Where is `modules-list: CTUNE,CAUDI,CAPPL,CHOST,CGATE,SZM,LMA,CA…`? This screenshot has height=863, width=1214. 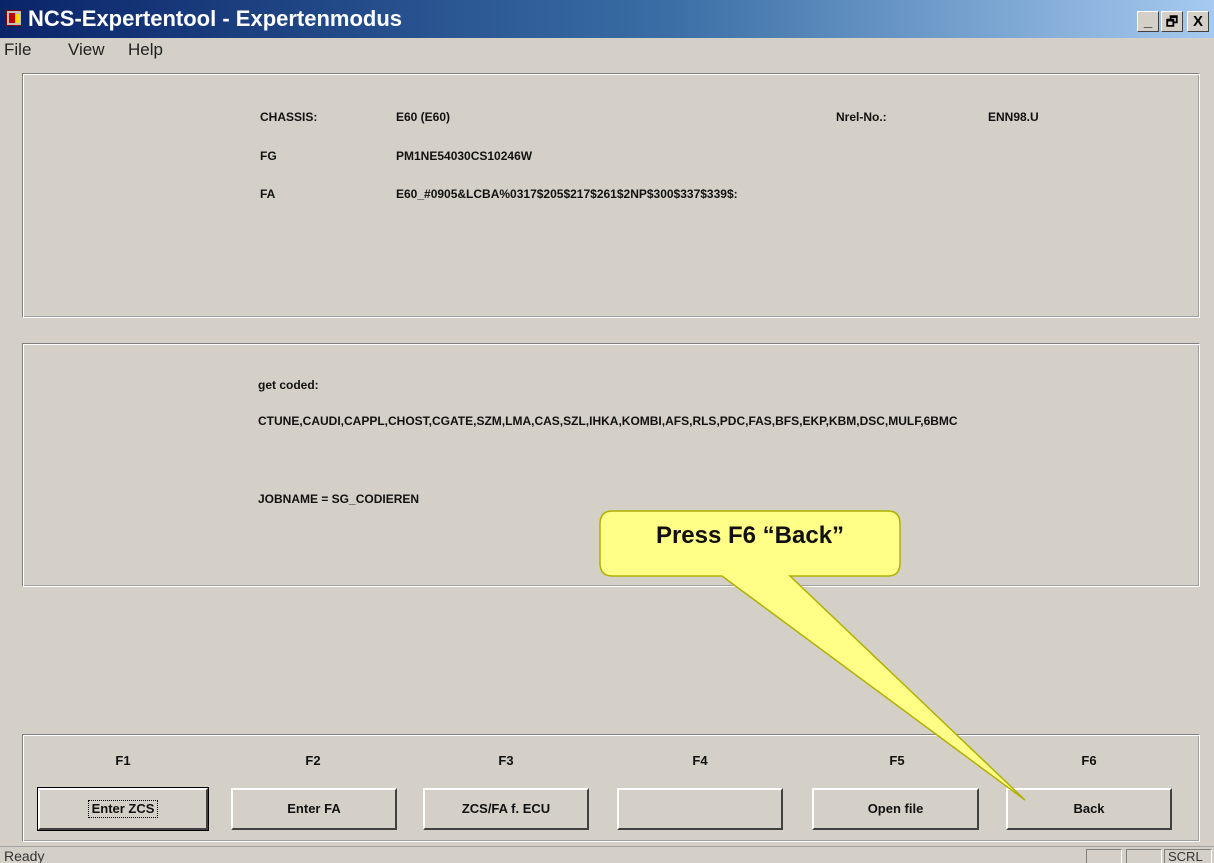 modules-list: CTUNE,CAUDI,CAPPL,CHOST,CGATE,SZM,LMA,CA… is located at coordinates (608, 421).